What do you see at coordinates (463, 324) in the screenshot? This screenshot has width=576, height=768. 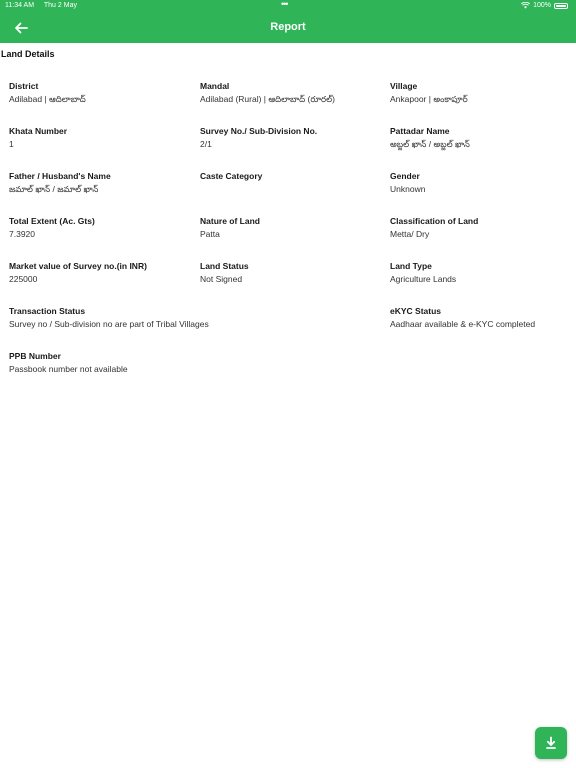 I see `field-value: Aadhaar available & e-KYC completed` at bounding box center [463, 324].